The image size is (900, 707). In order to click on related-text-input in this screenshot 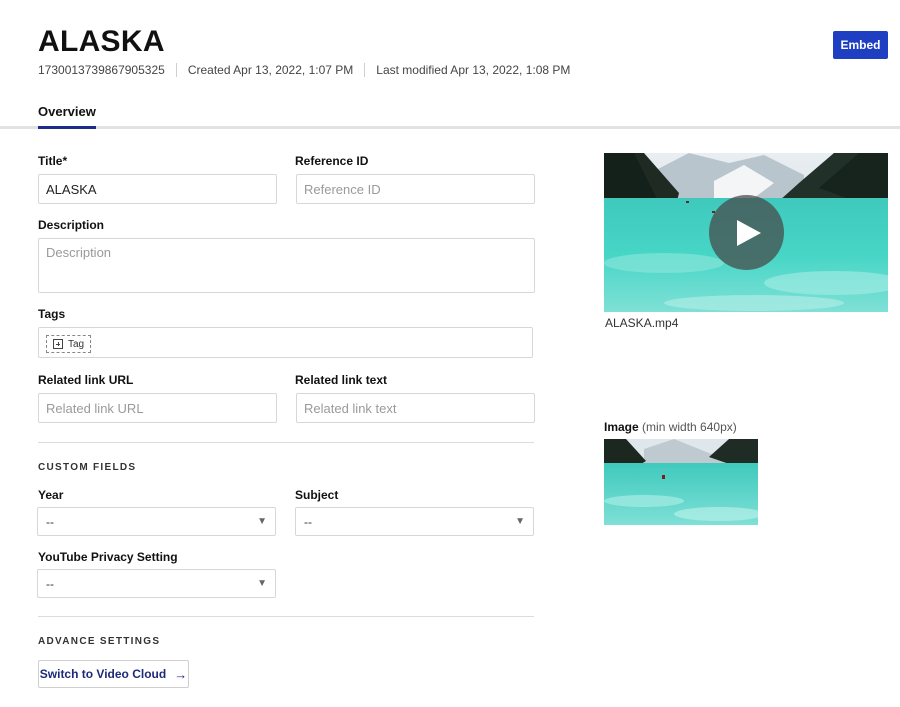, I will do `click(415, 408)`.